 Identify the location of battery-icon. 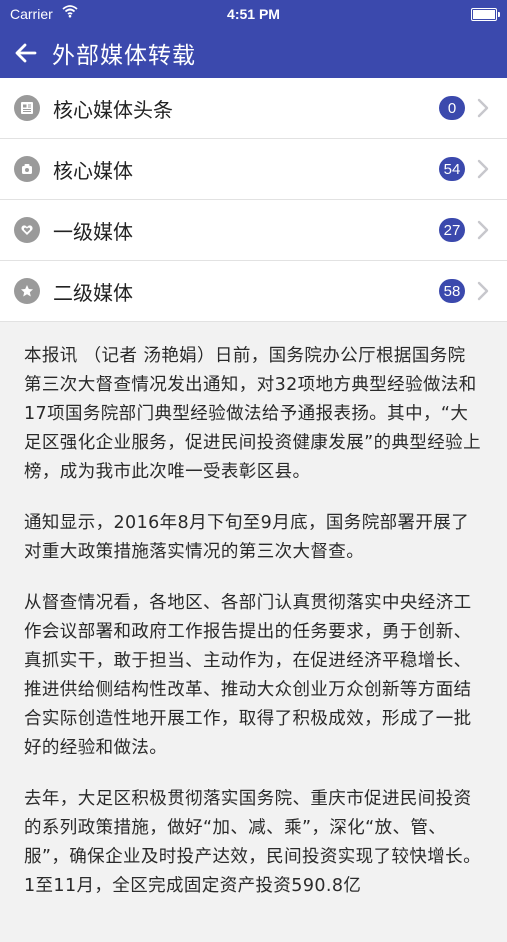
(485, 14).